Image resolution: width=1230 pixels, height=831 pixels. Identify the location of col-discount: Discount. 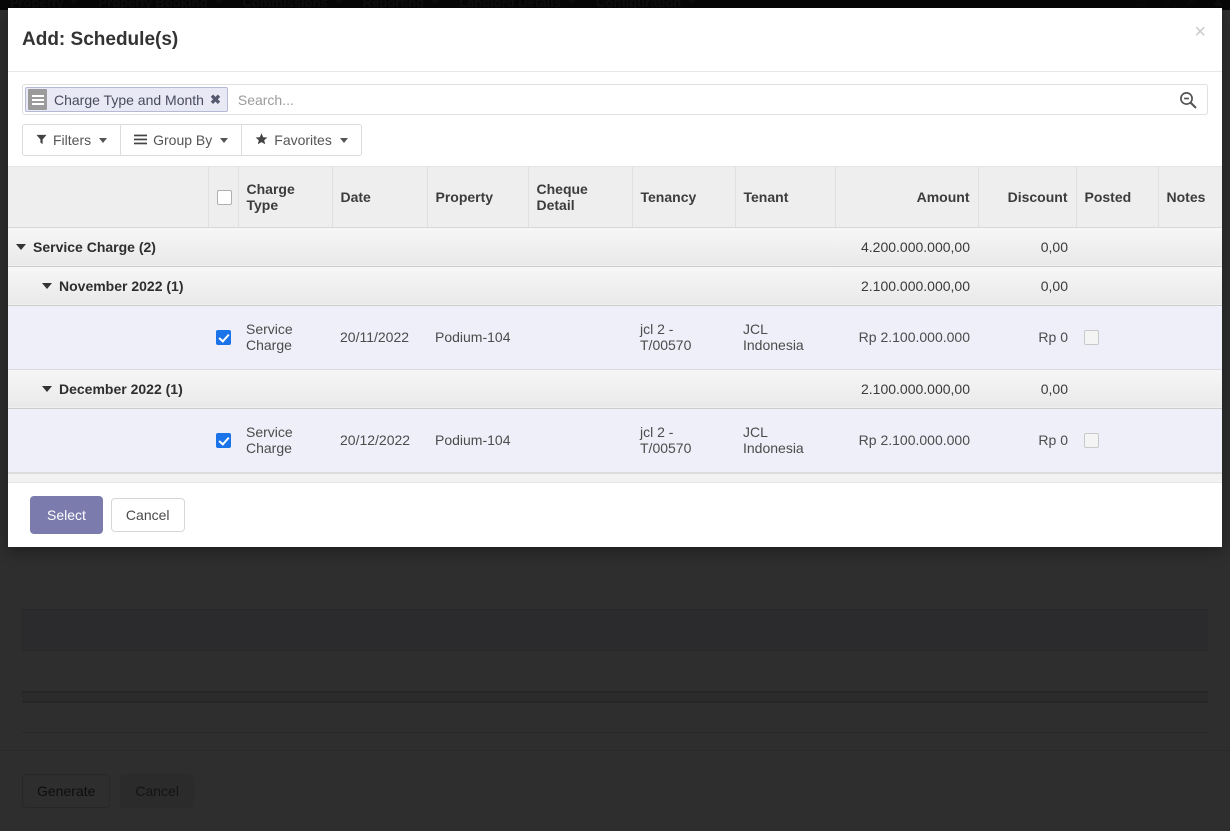
(1027, 197).